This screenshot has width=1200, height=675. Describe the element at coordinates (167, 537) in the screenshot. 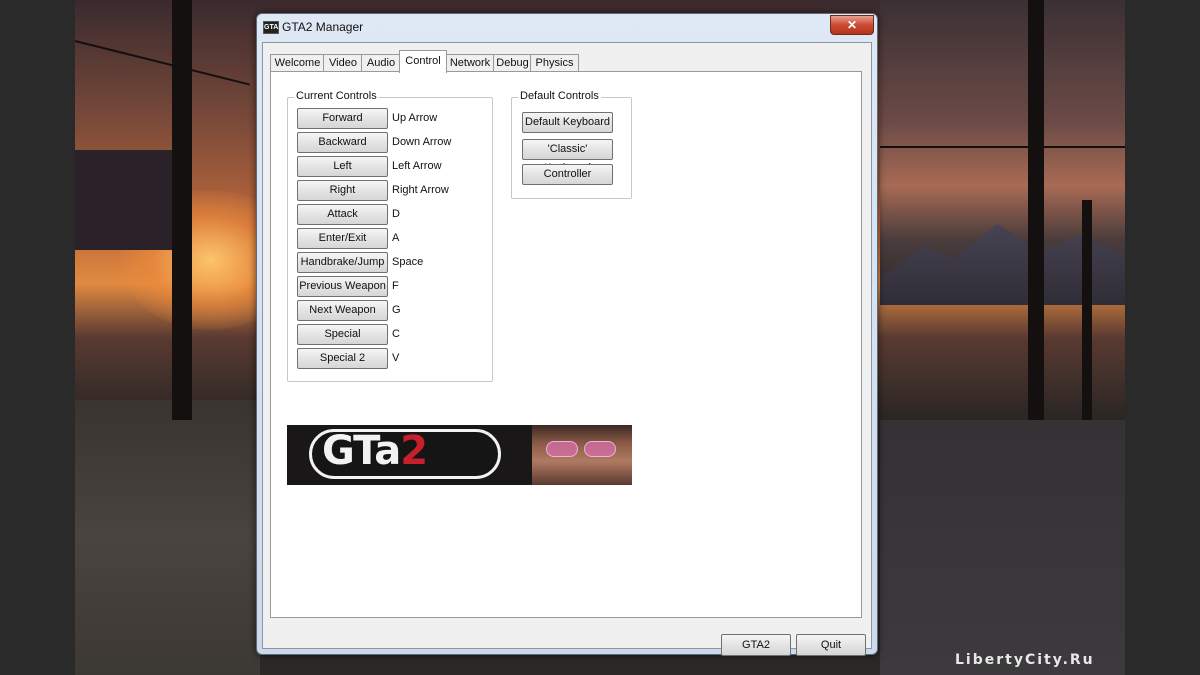

I see `roadside-ground` at that location.